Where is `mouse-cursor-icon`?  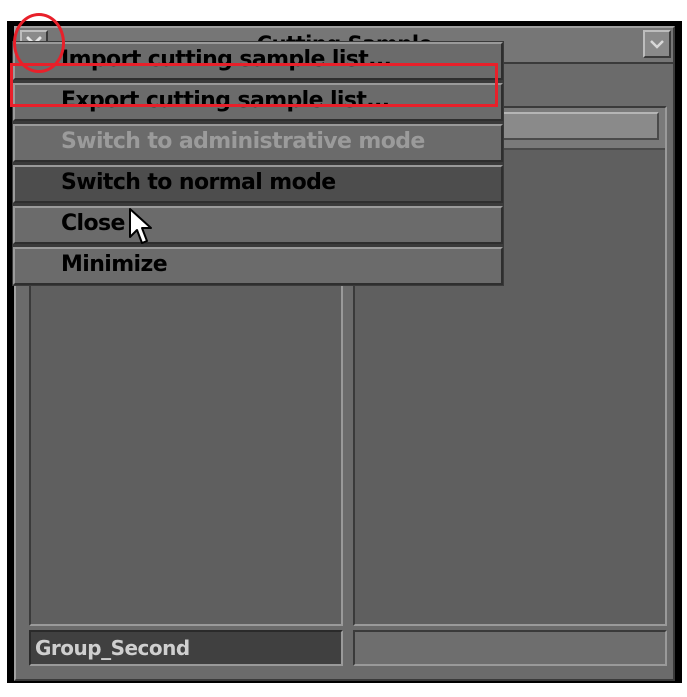 mouse-cursor-icon is located at coordinates (140, 226).